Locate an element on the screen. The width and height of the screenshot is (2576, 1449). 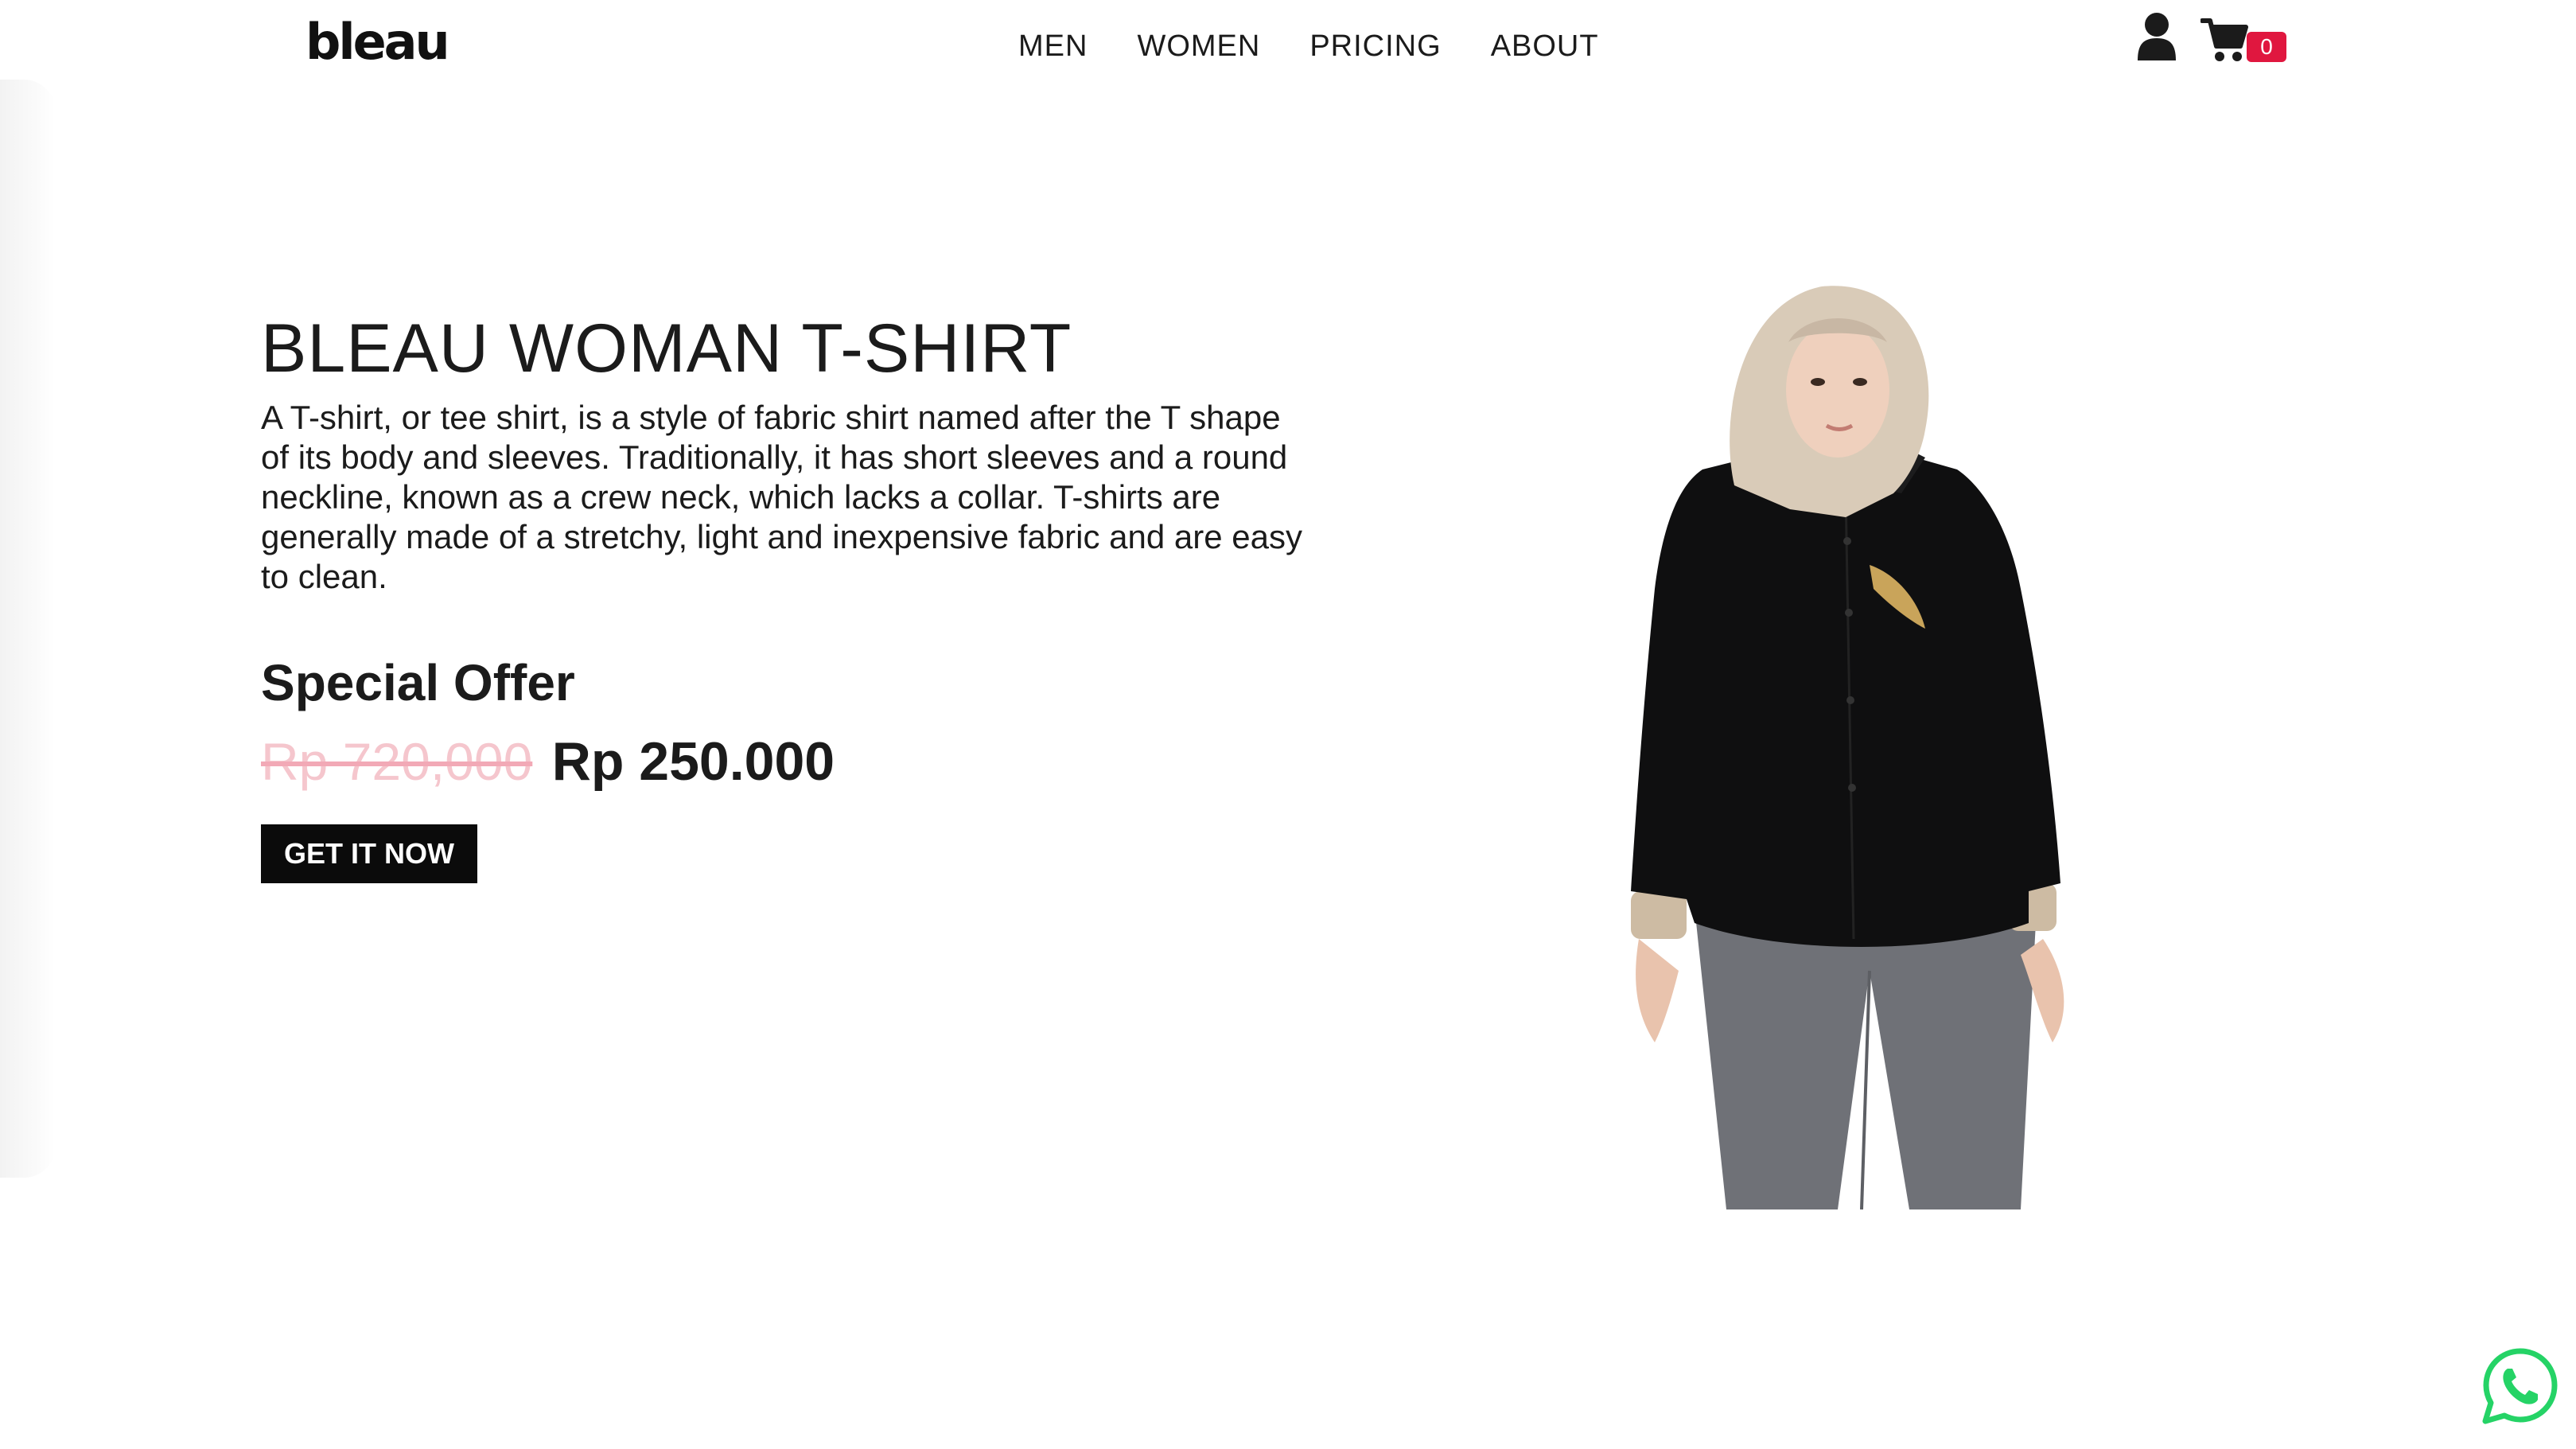
user-icon is located at coordinates (2157, 36).